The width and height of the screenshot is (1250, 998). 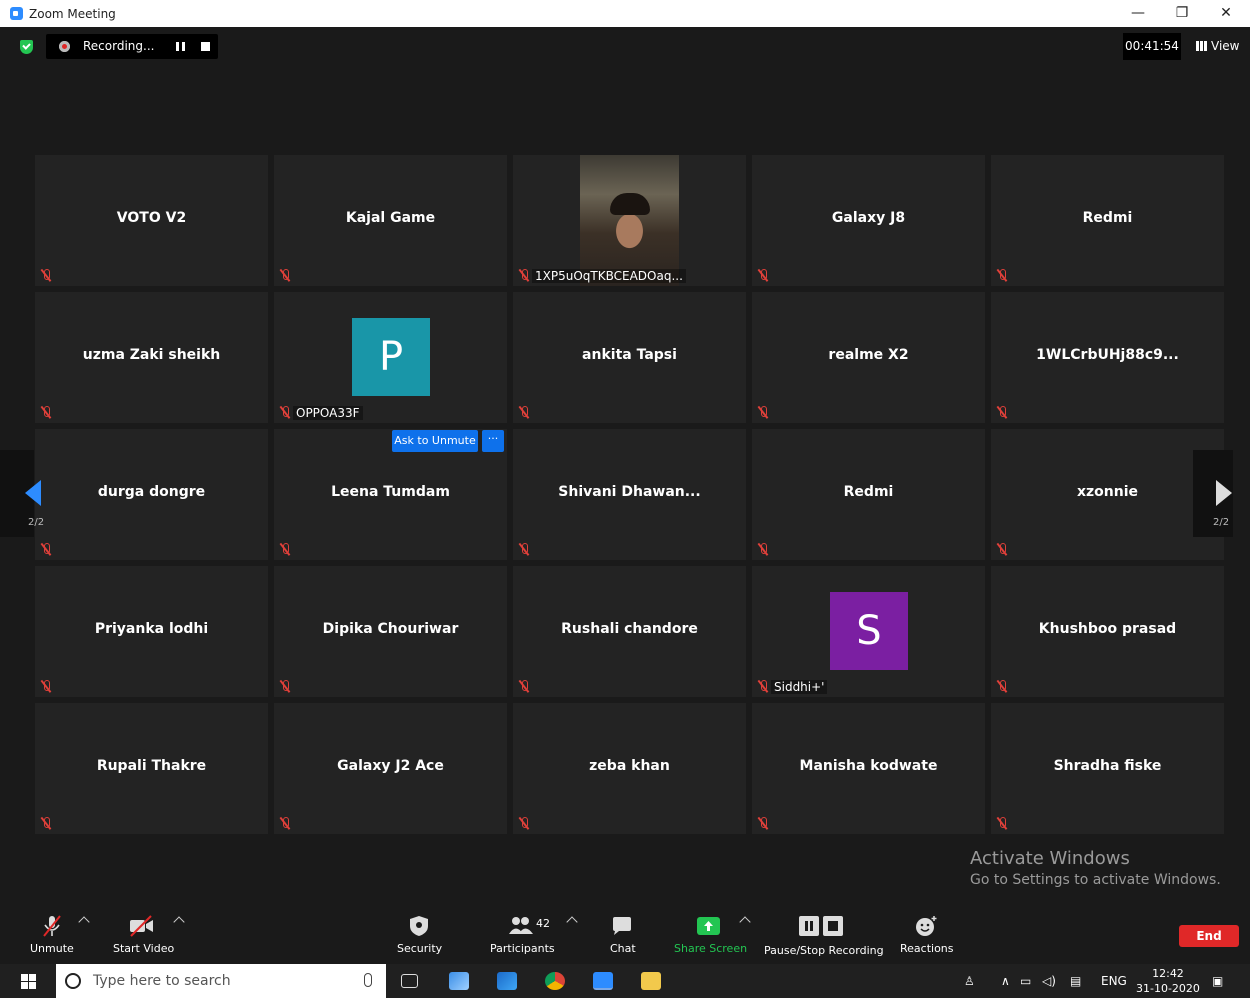 I want to click on next-page-button: 2/2, so click(x=1213, y=493).